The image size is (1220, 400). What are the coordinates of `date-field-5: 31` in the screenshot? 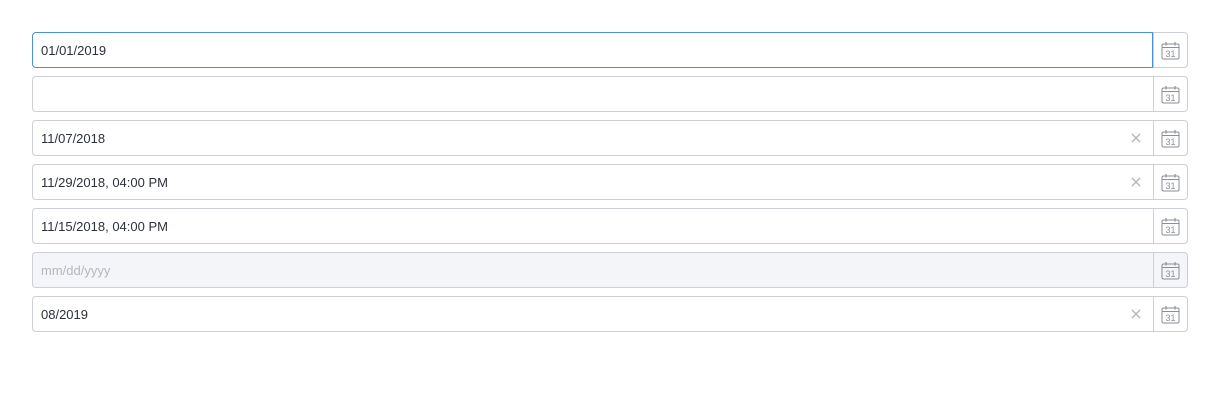 It's located at (610, 226).